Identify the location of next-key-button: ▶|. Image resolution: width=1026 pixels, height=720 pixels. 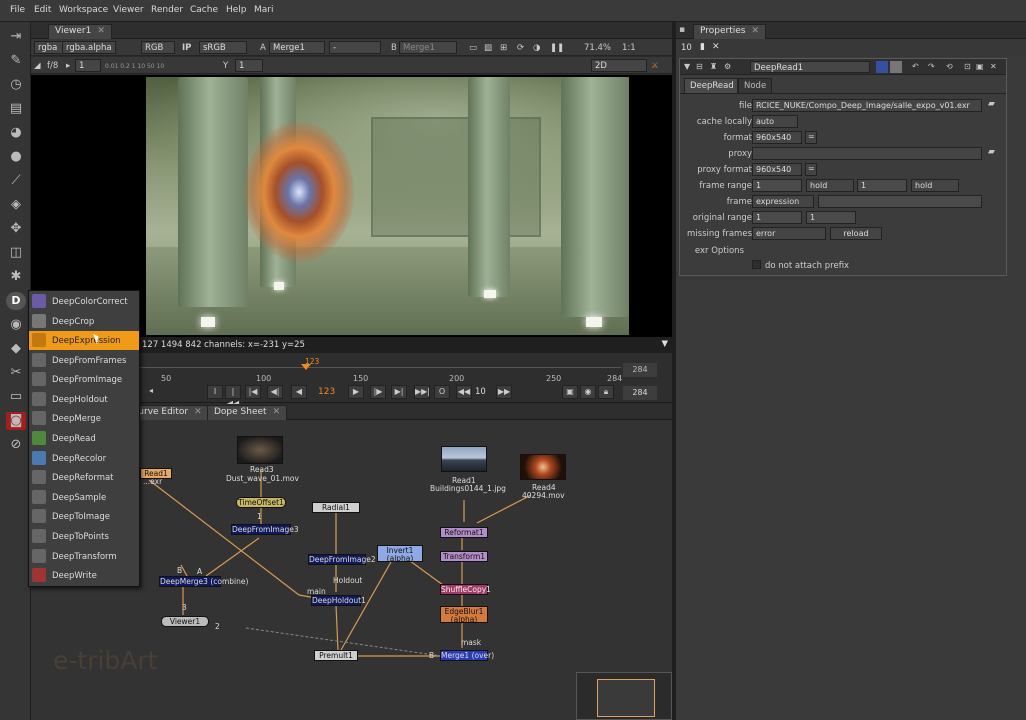
(399, 392).